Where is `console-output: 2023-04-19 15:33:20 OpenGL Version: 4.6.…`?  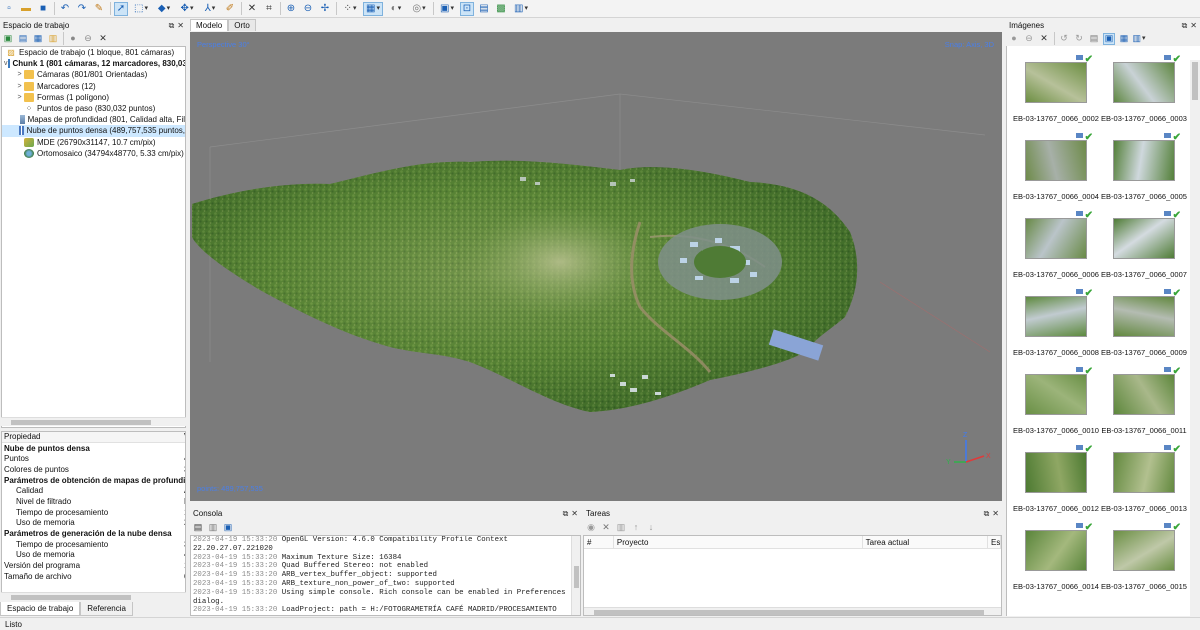 console-output: 2023-04-19 15:33:20 OpenGL Version: 4.6.… is located at coordinates (385, 575).